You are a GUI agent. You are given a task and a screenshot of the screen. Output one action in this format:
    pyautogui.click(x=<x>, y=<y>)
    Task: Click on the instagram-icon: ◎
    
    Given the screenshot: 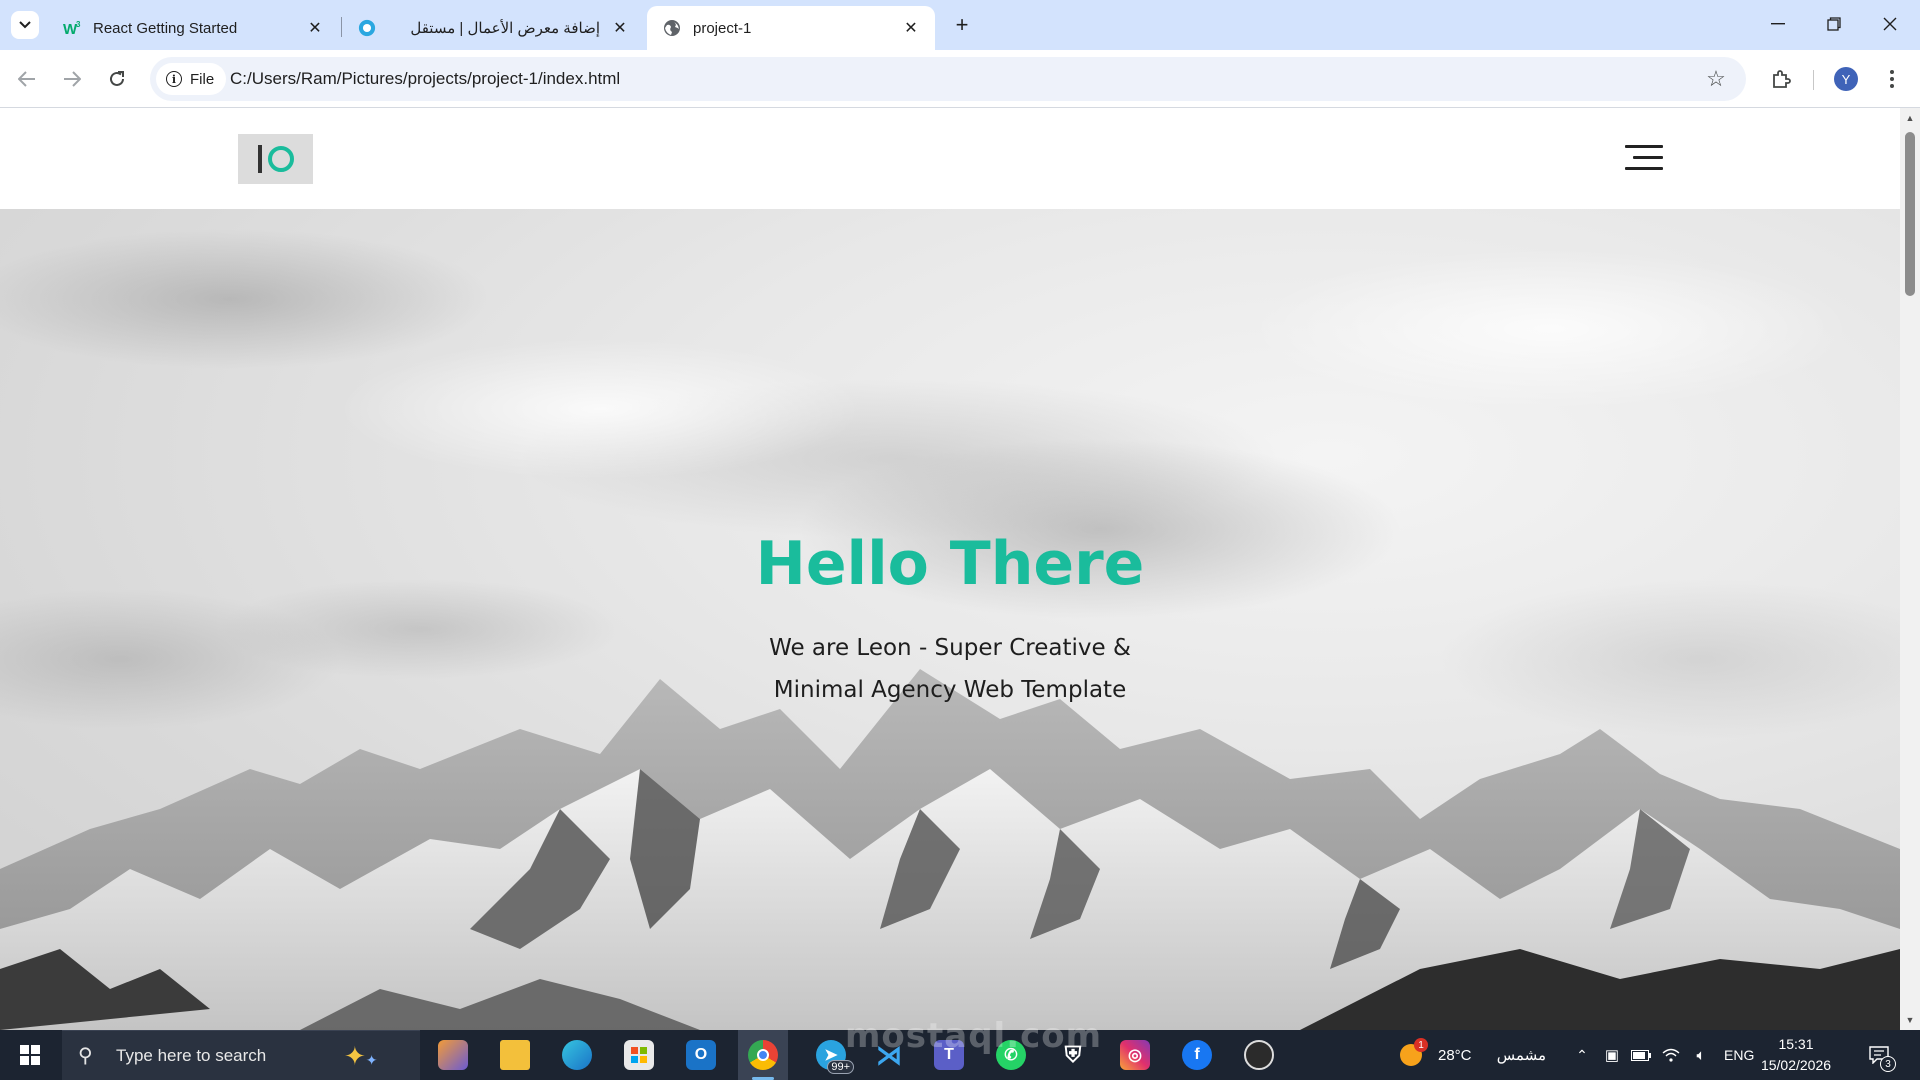 What is the action you would take?
    pyautogui.click(x=1135, y=1055)
    